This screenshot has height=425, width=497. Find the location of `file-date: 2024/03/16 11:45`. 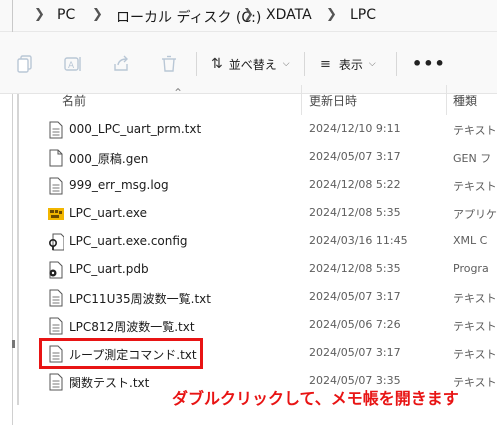

file-date: 2024/03/16 11:45 is located at coordinates (358, 240).